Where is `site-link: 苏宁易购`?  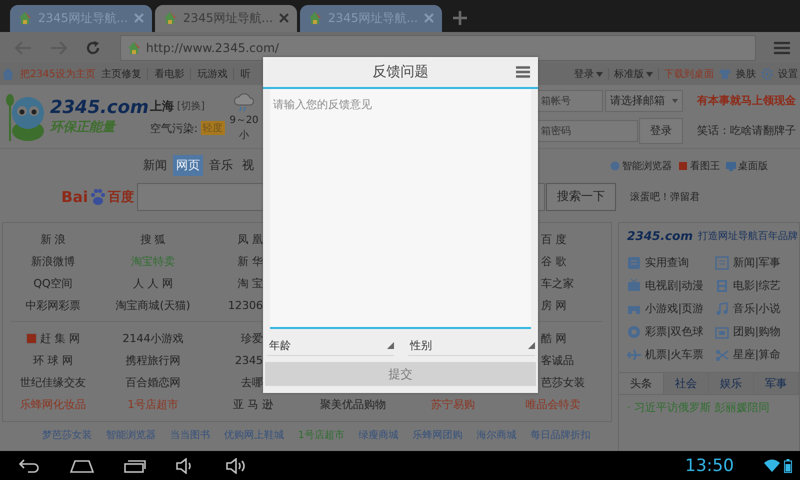
site-link: 苏宁易购 is located at coordinates (453, 404).